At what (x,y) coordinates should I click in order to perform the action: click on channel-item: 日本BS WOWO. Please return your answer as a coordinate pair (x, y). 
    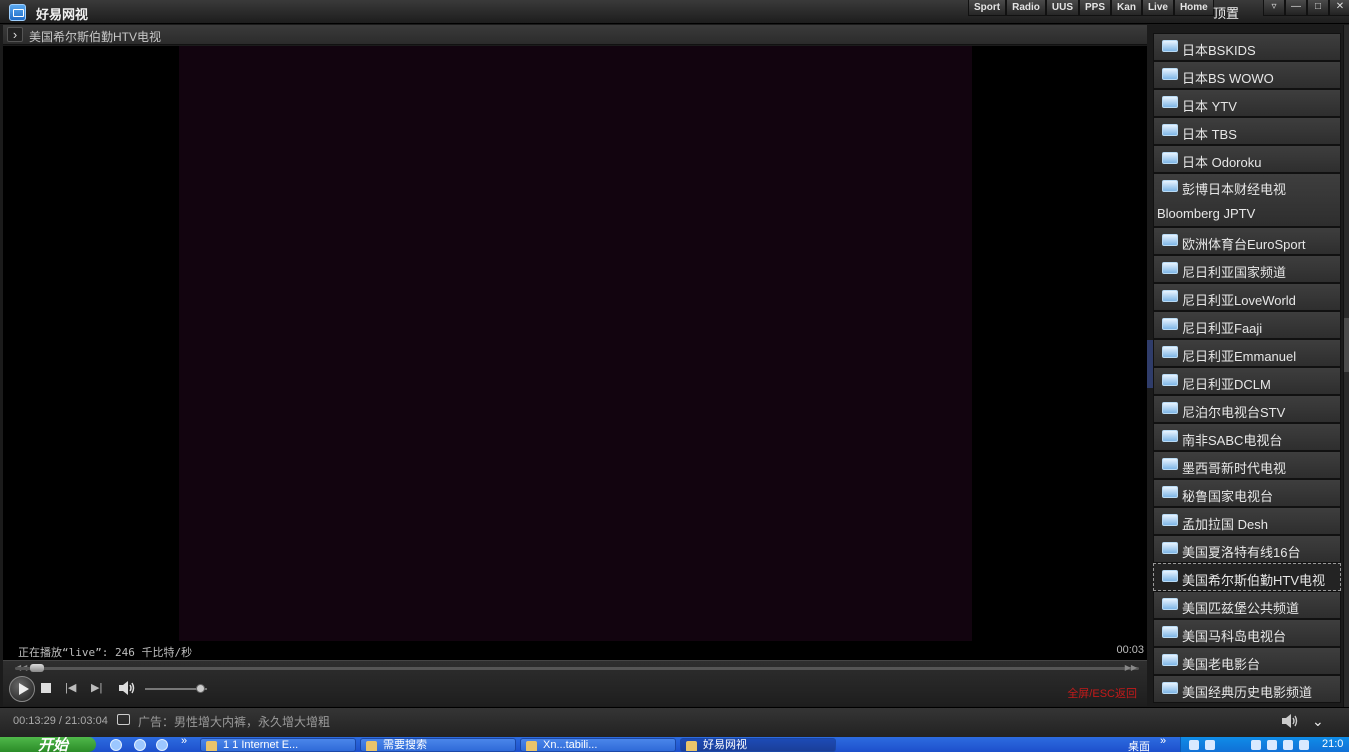
    Looking at the image, I should click on (1247, 75).